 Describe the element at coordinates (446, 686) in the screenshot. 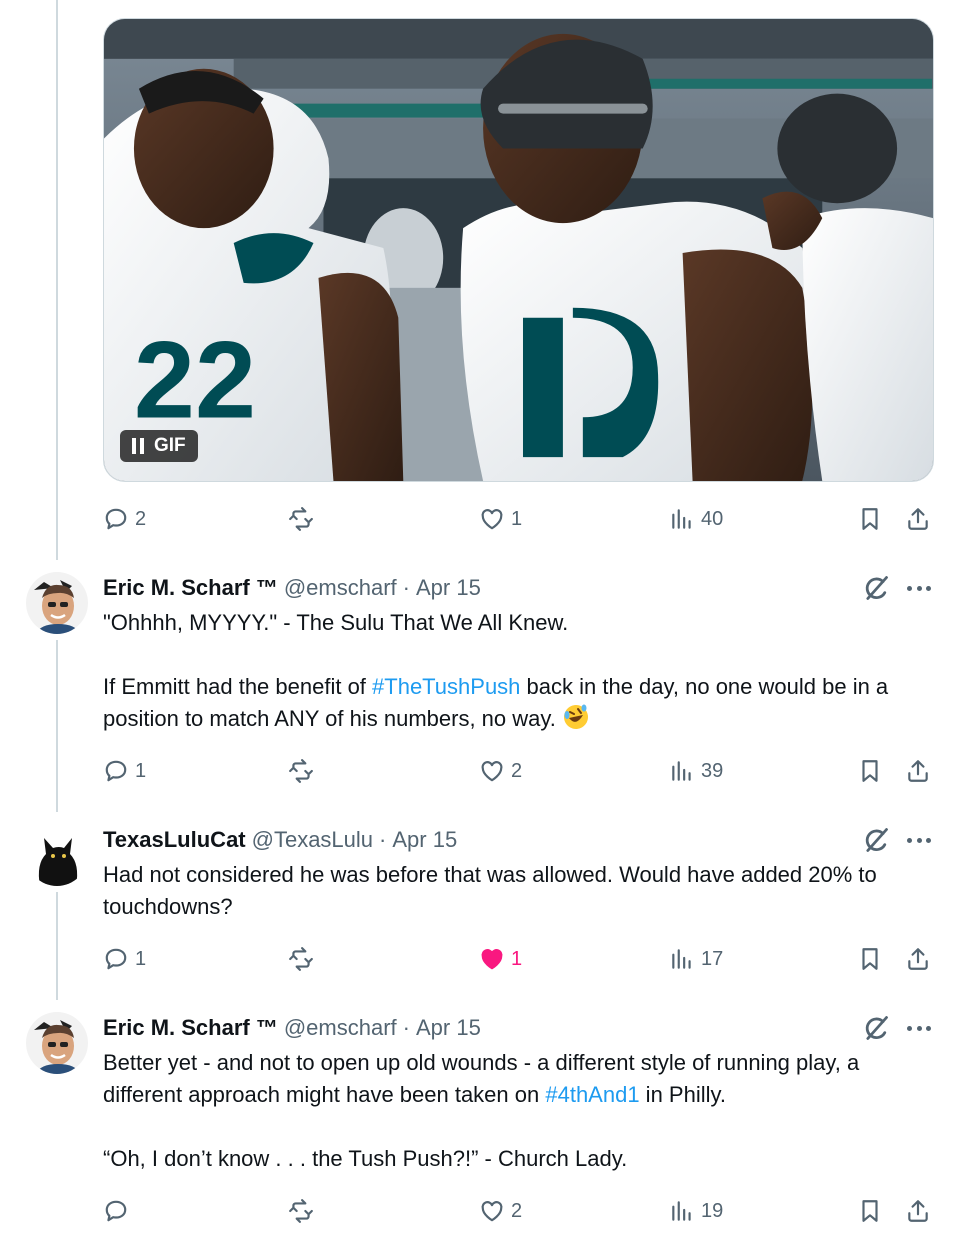

I see `hashtag-link: #TheTushPush` at that location.